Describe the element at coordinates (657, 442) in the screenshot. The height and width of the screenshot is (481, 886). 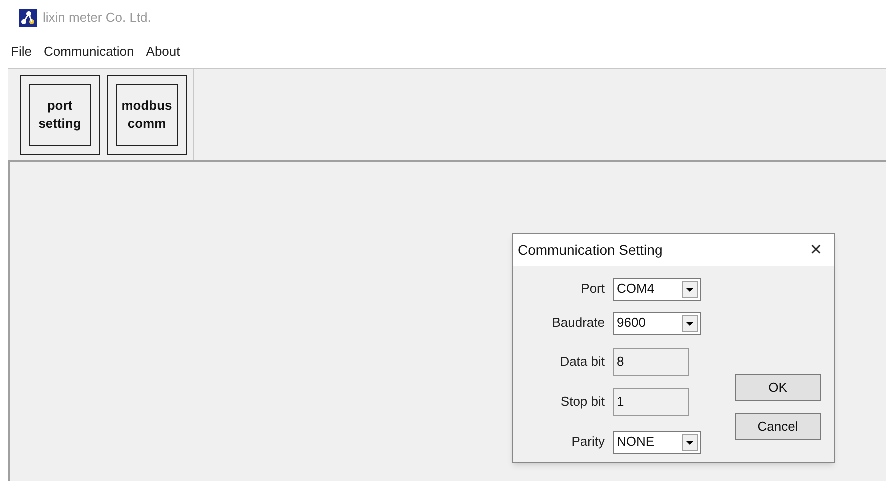
I see `dropdown: NONE` at that location.